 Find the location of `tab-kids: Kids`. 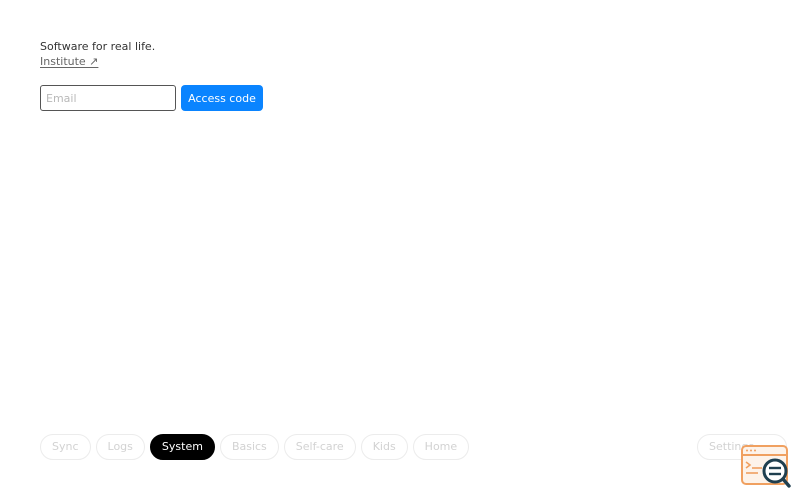

tab-kids: Kids is located at coordinates (384, 447).